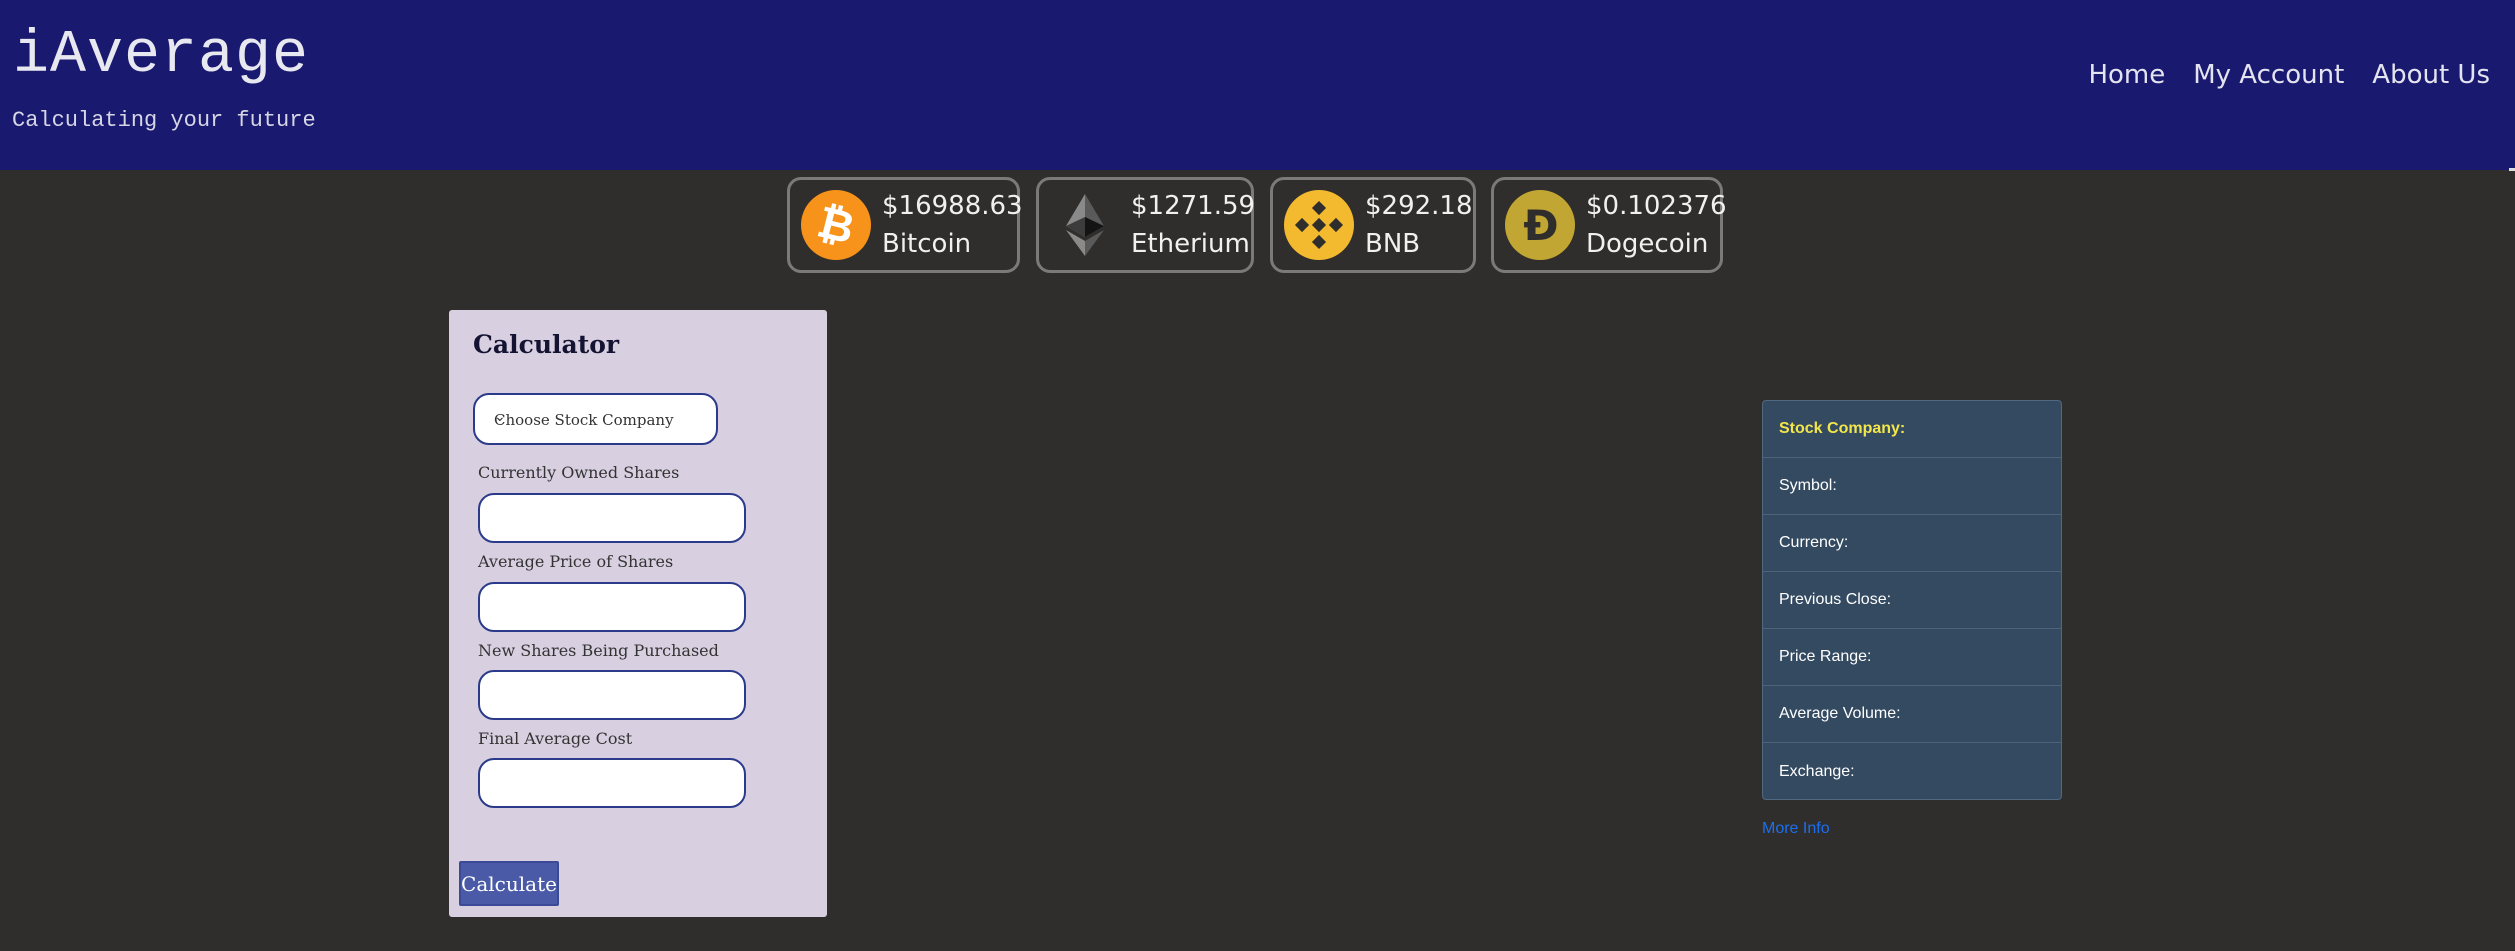  What do you see at coordinates (595, 419) in the screenshot?
I see `stock-company-select: Choose Stock Company ⌄` at bounding box center [595, 419].